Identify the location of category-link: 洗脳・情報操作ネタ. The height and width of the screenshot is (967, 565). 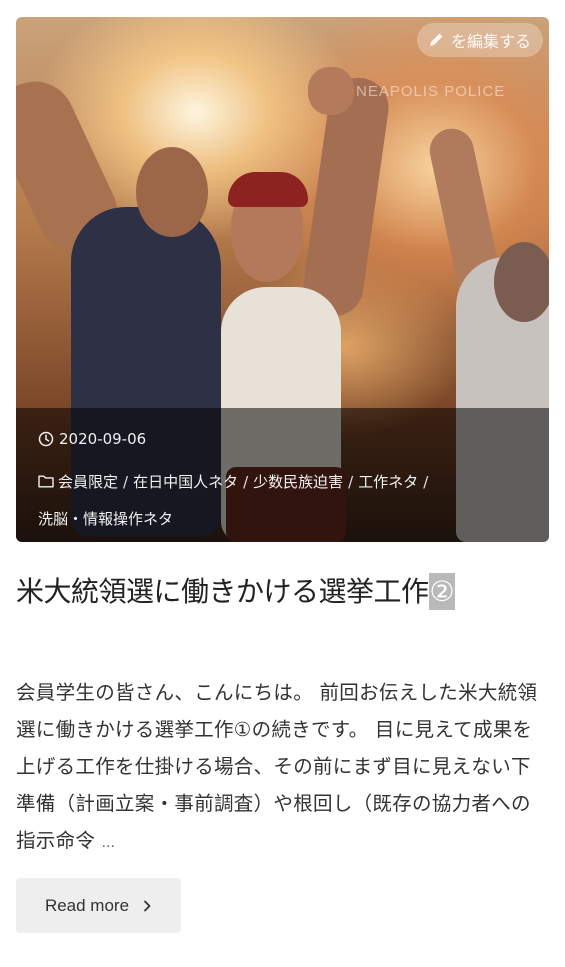
(105, 519).